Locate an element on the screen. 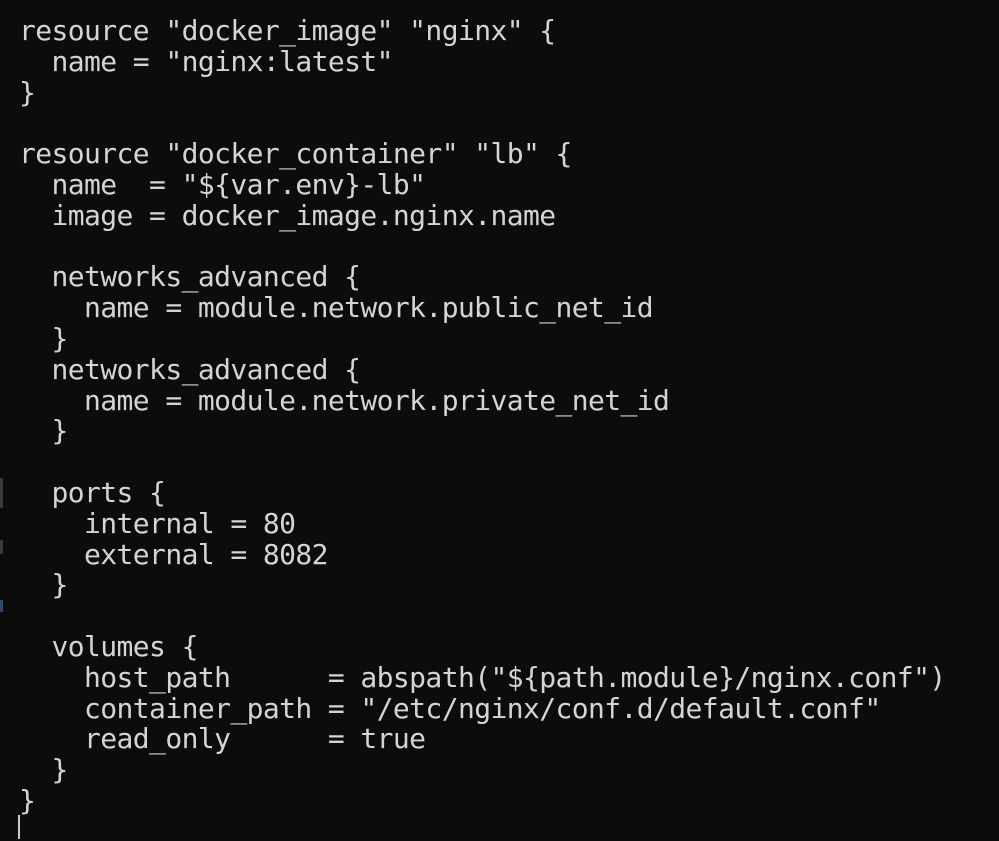  code-line: read_only = true is located at coordinates (222, 739).